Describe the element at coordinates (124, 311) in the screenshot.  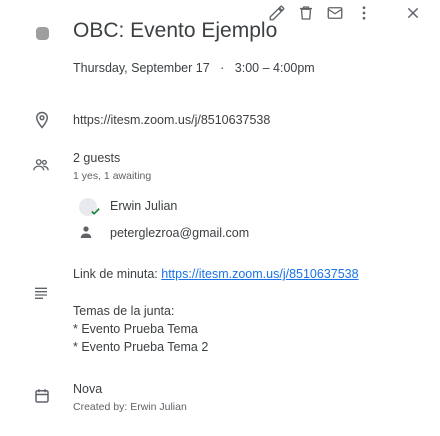
I see `agenda-title: Temas de la junta:` at that location.